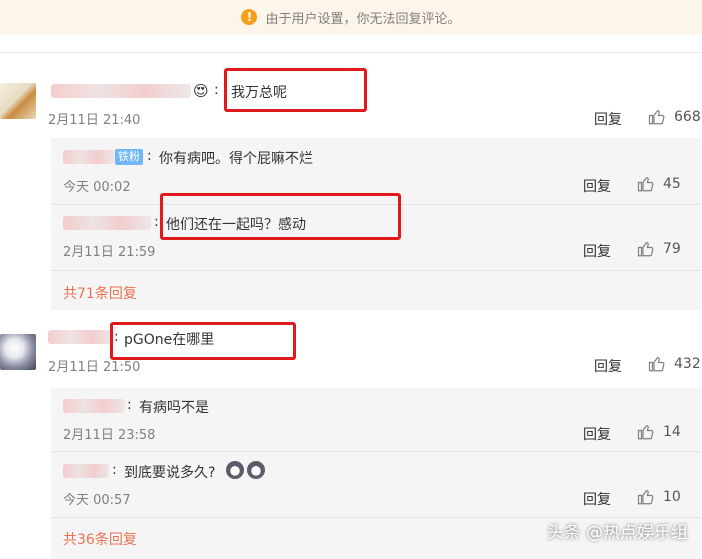 The height and width of the screenshot is (559, 702). What do you see at coordinates (672, 432) in the screenshot?
I see `like-count: 14` at bounding box center [672, 432].